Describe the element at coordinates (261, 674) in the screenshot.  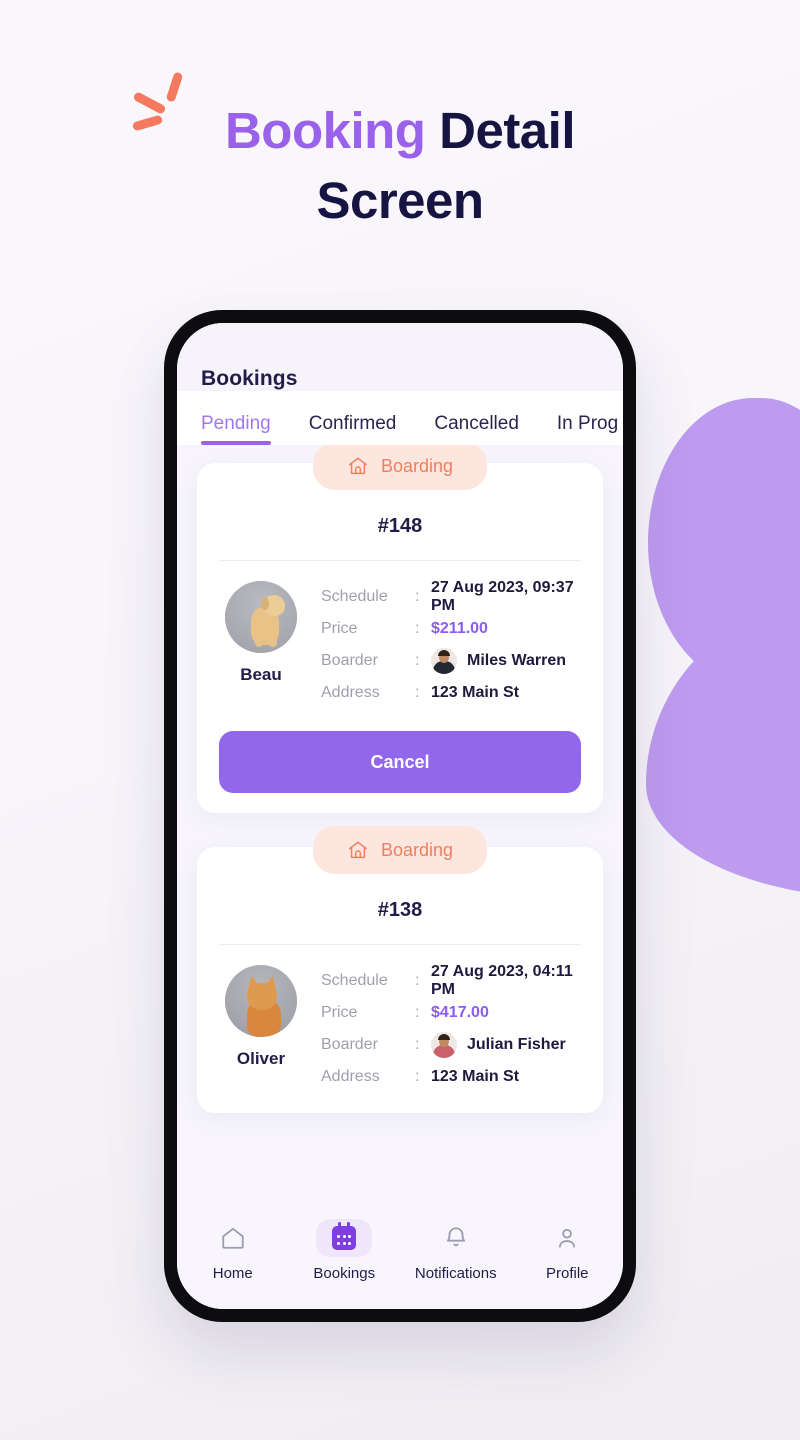
I see `pet-name: Beau` at that location.